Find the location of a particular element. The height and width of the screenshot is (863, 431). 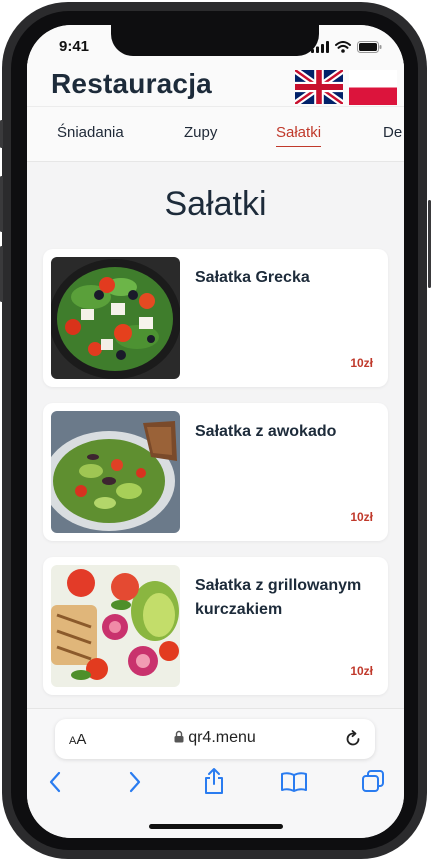

uk-flag-icon is located at coordinates (319, 87).